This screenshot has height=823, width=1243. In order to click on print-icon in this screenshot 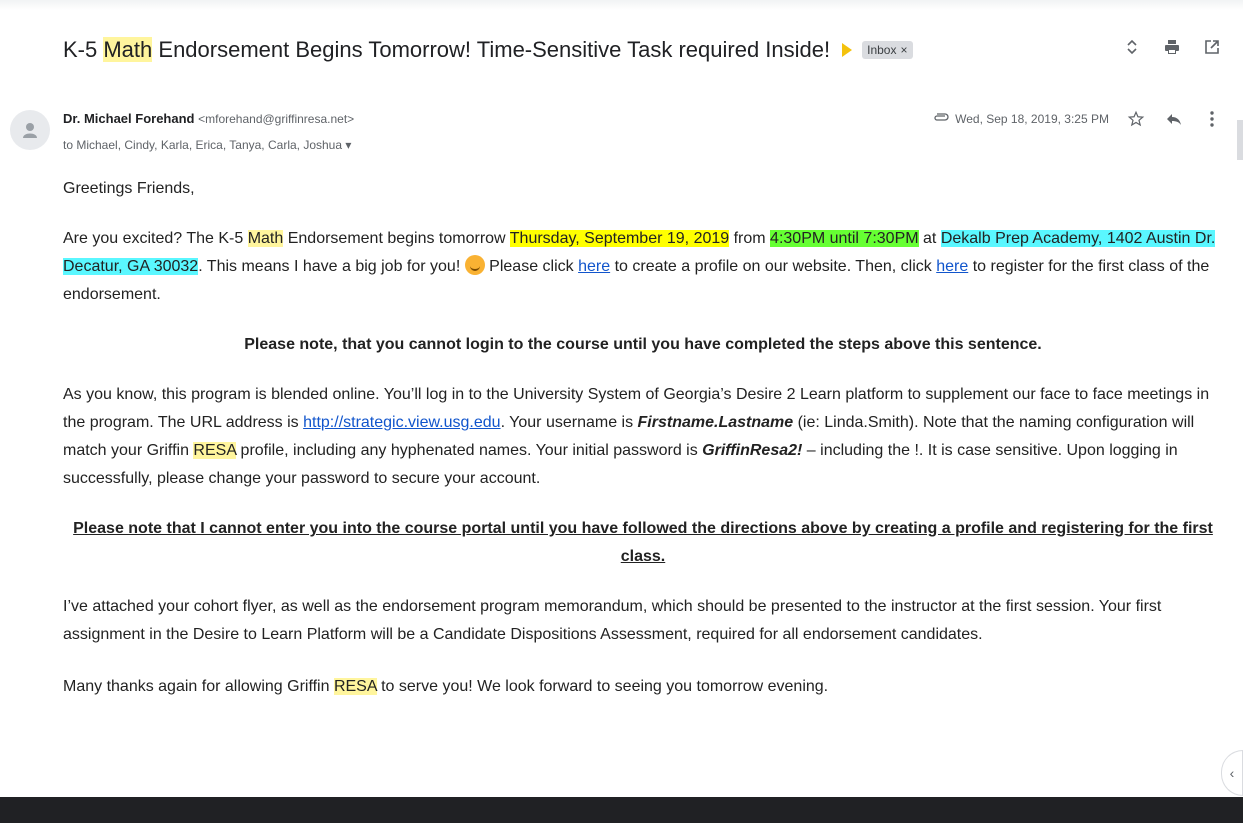, I will do `click(1172, 47)`.